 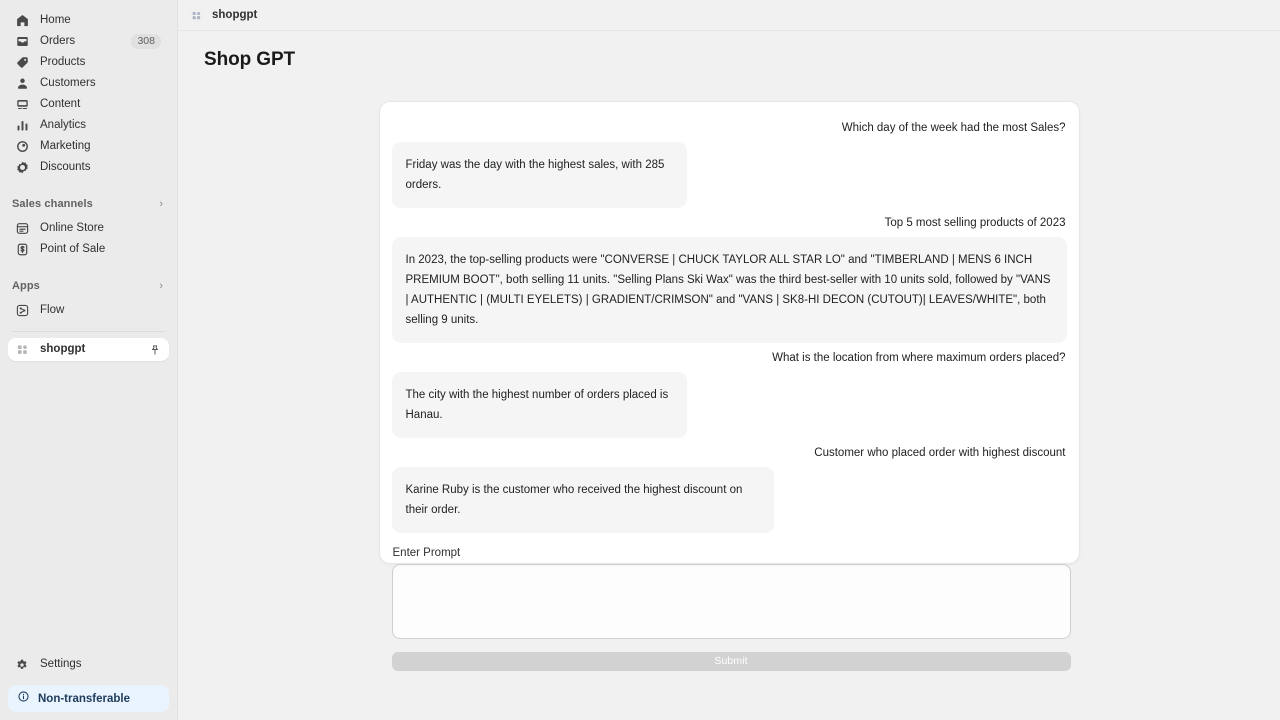 I want to click on chat-message-user: Top 5 most selling products of 2023, so click(x=975, y=222).